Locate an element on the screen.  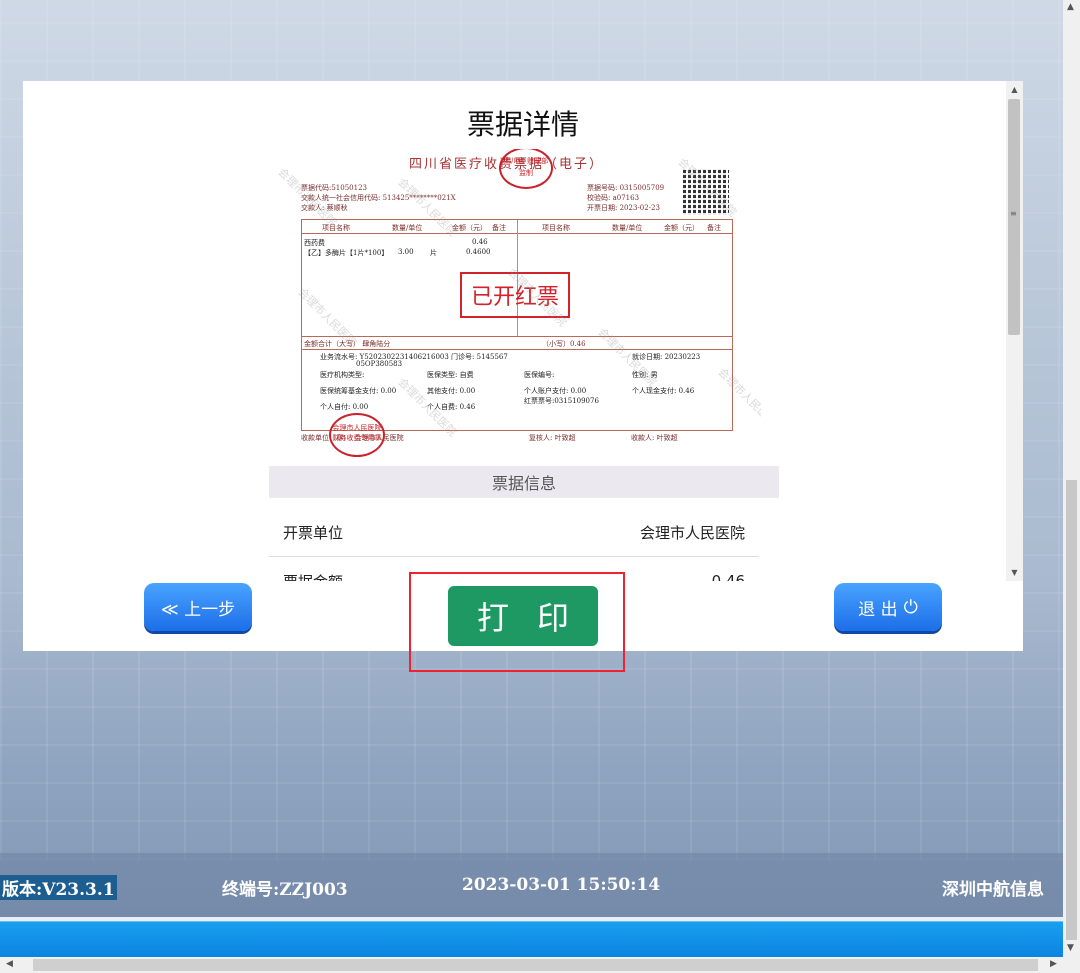
col-header: 项目名称 is located at coordinates (556, 228).